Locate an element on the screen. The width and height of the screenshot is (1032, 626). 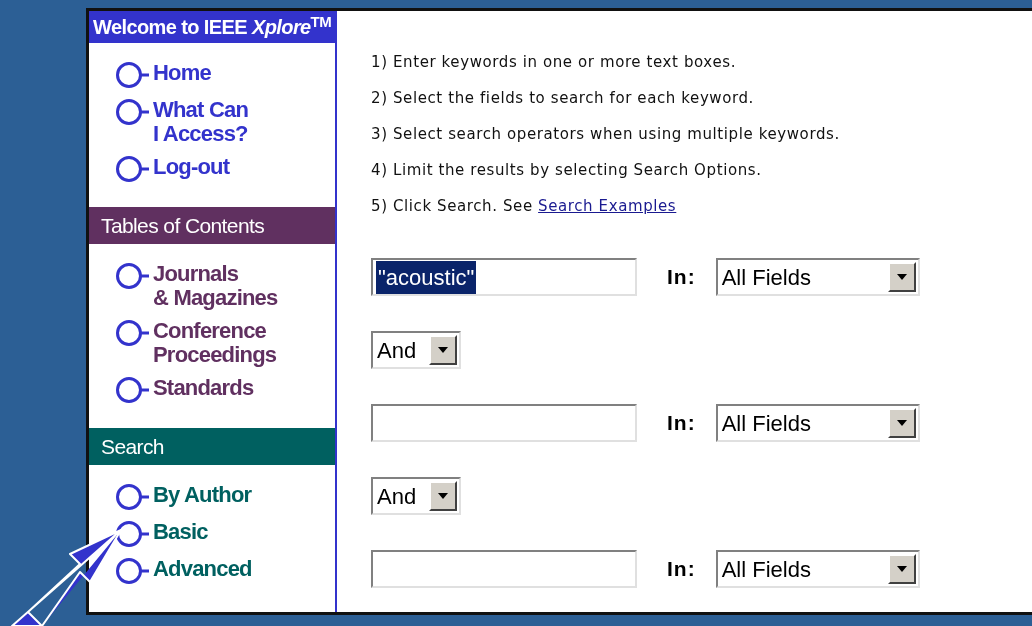
keyword-input-field: "acoustic" is located at coordinates (504, 277).